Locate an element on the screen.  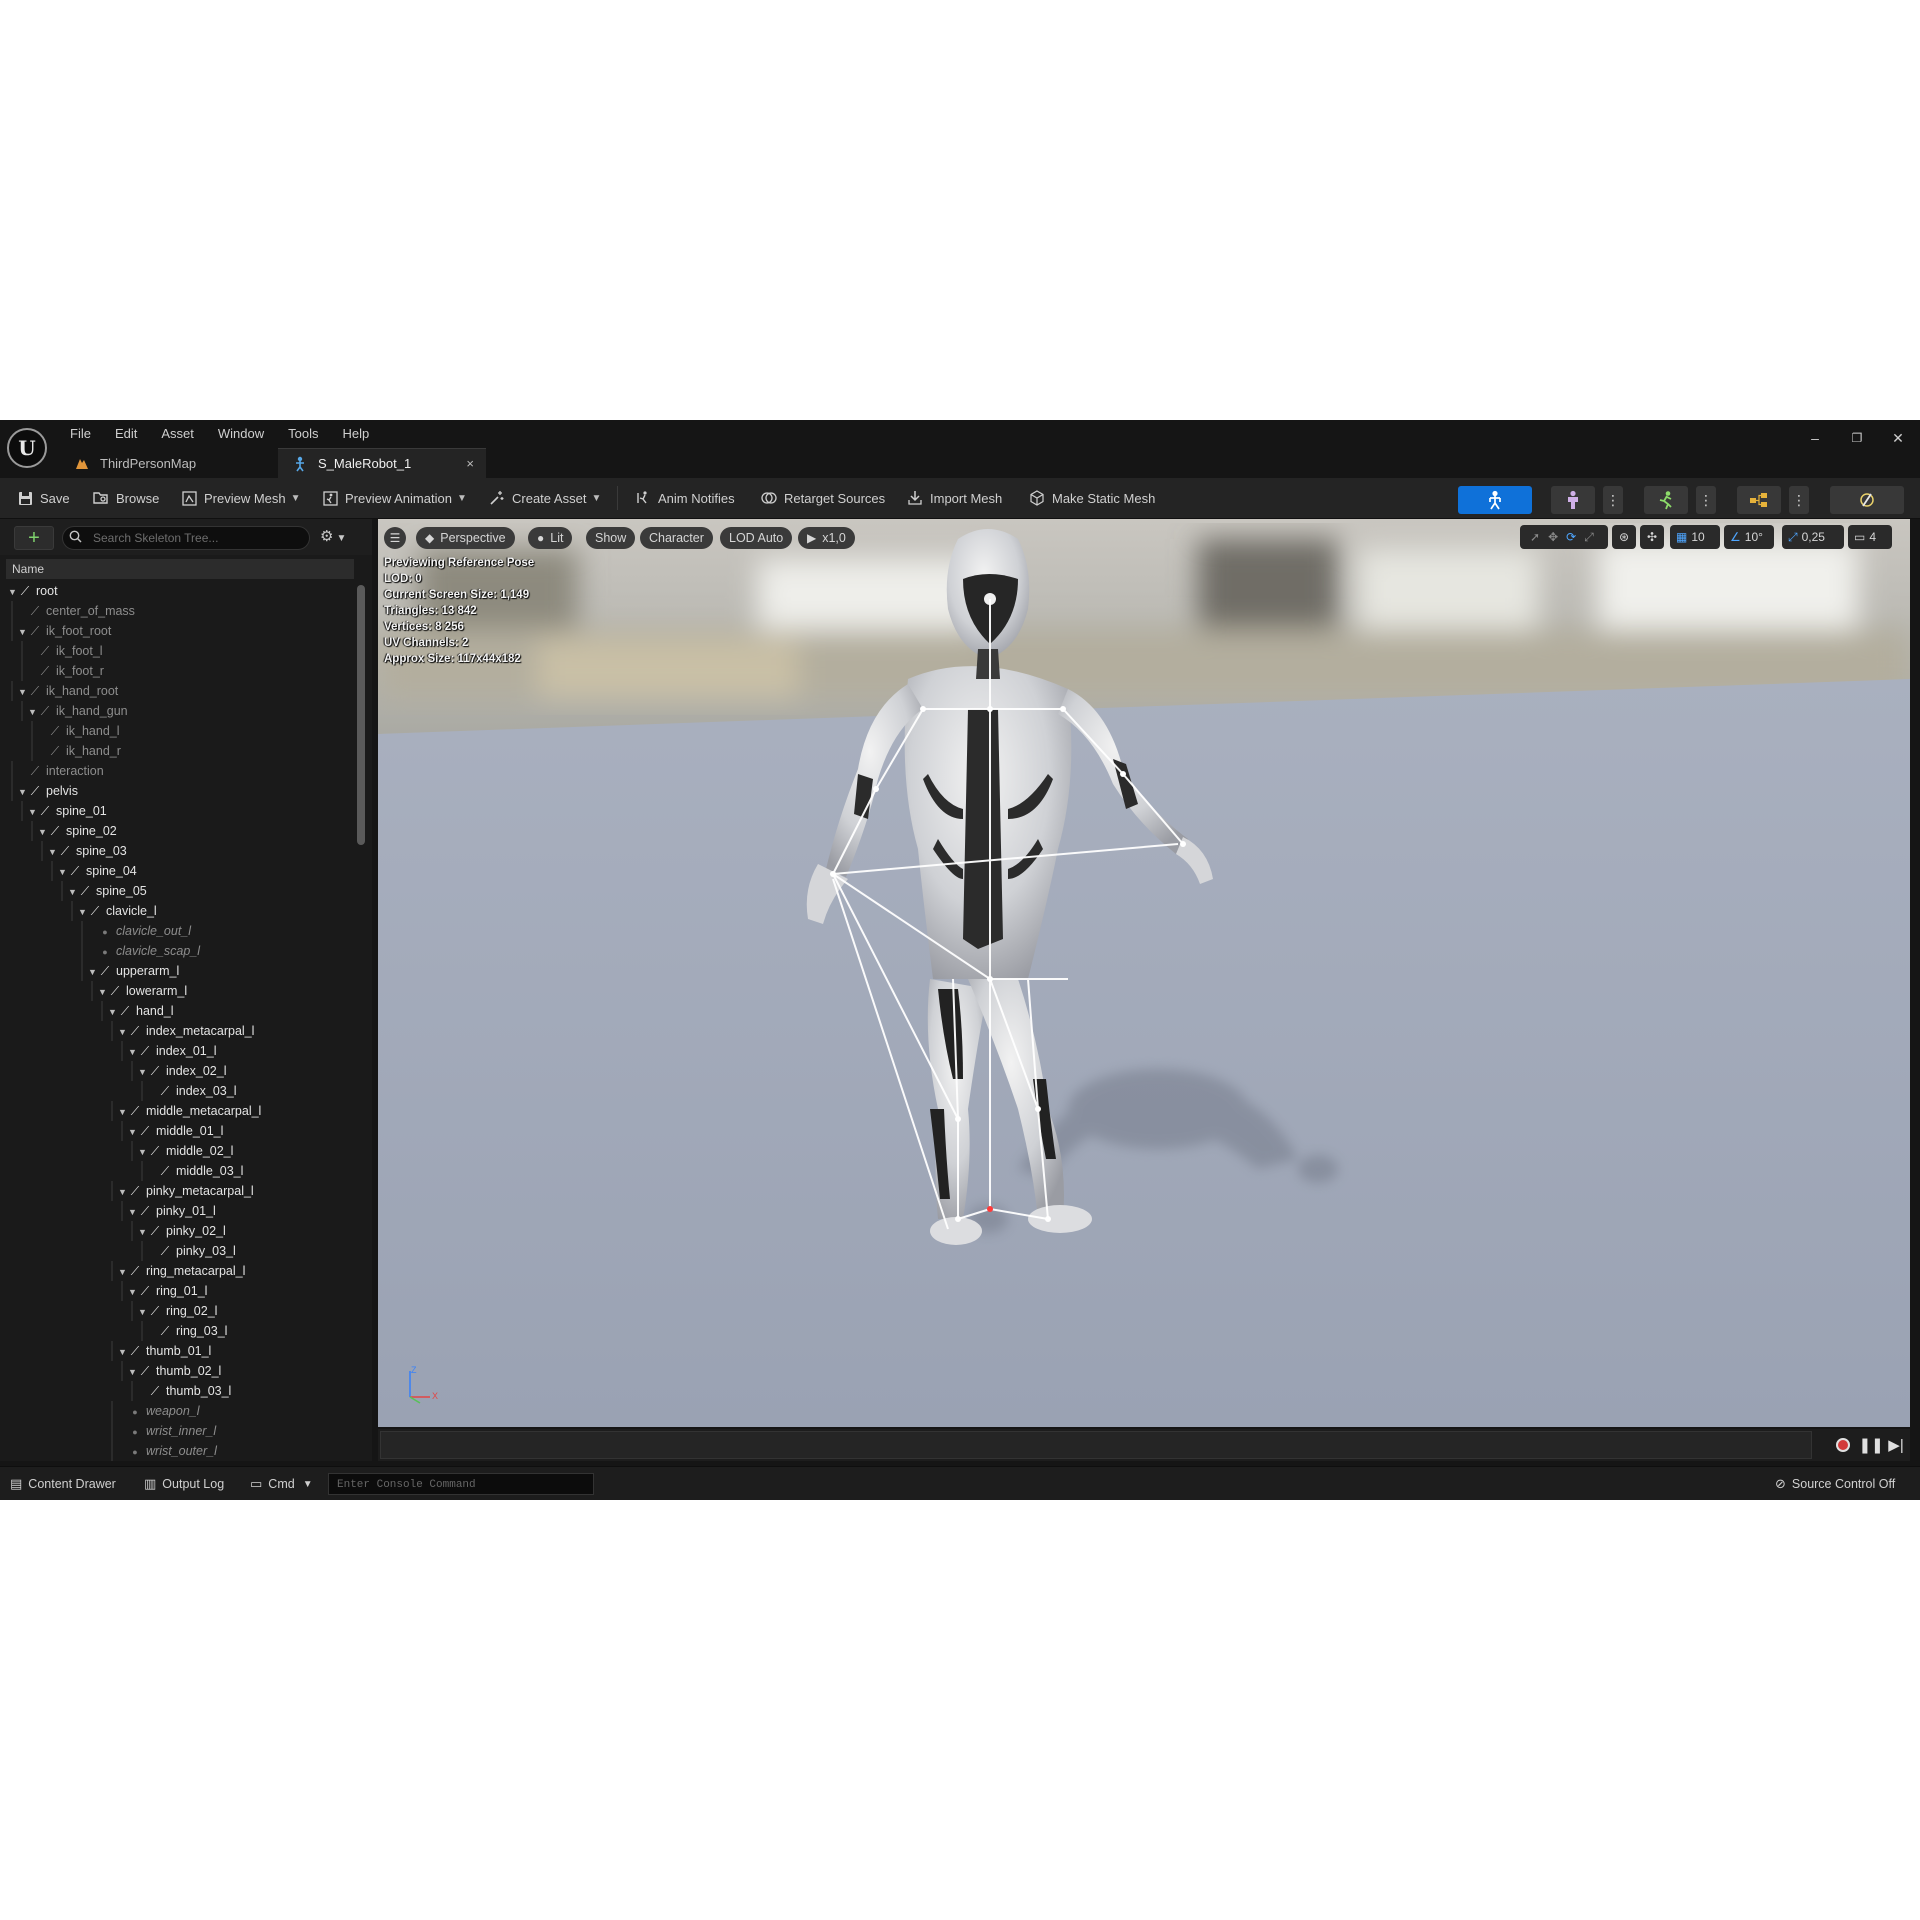
bone-row: ▼ ⟋ thumb_01_l is located at coordinates (164, 1351).